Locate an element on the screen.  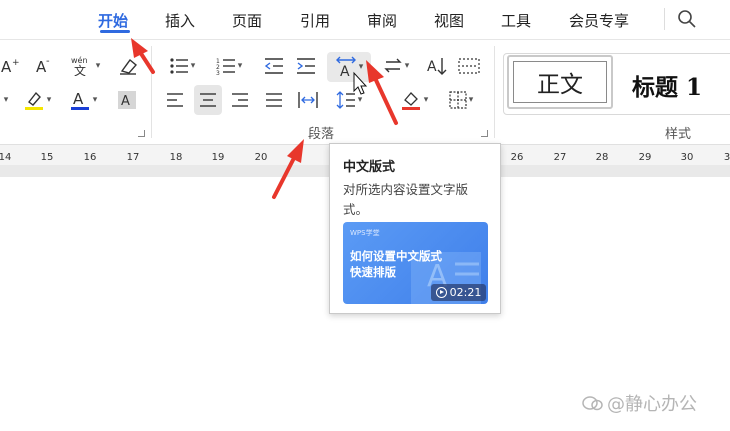
ruler-number: 29 is located at coordinates (645, 157).